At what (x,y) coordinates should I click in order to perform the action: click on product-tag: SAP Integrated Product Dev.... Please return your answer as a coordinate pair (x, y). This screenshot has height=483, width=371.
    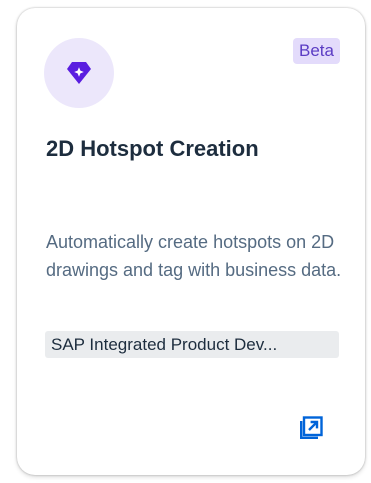
    Looking at the image, I should click on (192, 344).